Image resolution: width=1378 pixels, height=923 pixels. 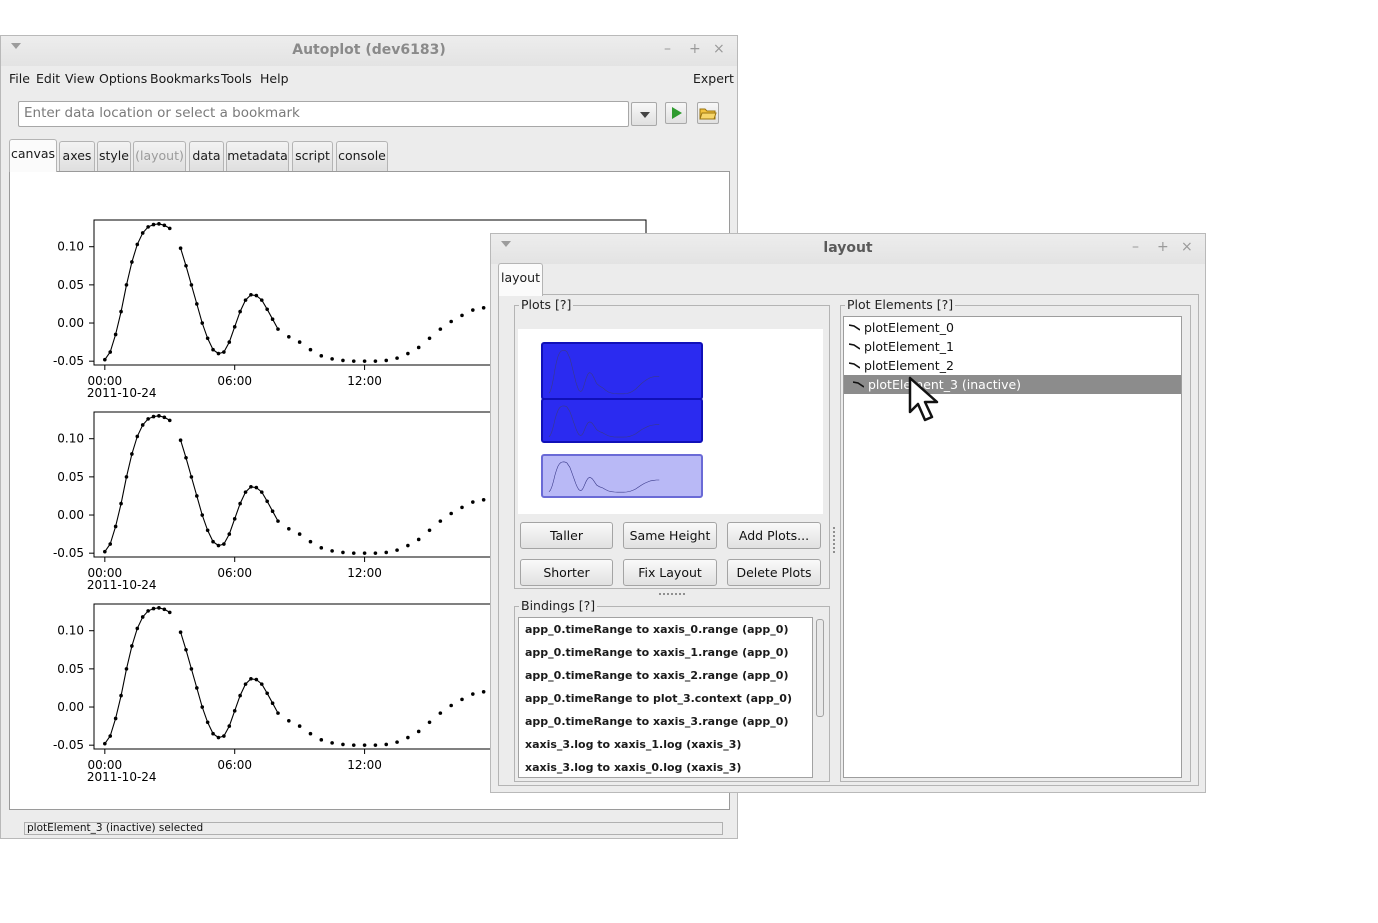 What do you see at coordinates (848, 249) in the screenshot?
I see `layout-title-bar: layout – + ×` at bounding box center [848, 249].